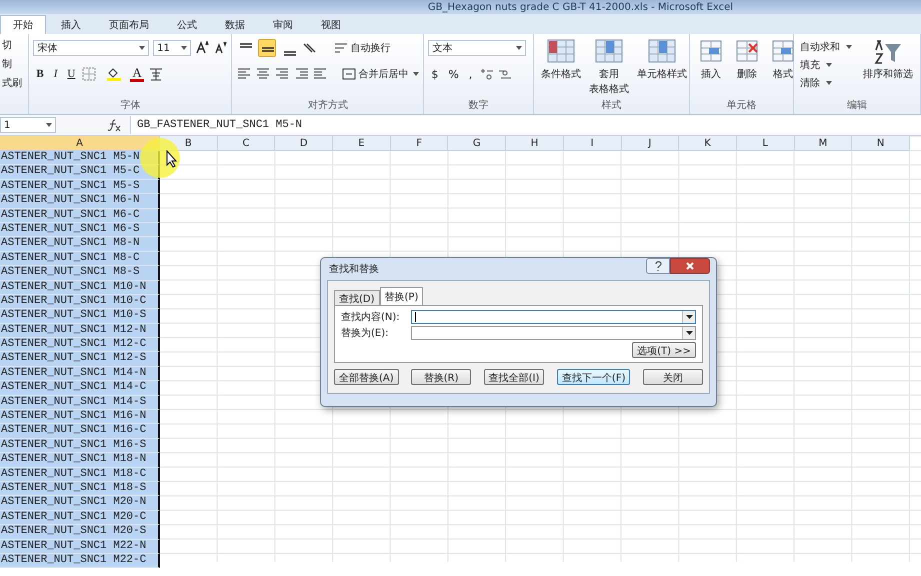  I want to click on wrap-text-button: 自动换行, so click(362, 48).